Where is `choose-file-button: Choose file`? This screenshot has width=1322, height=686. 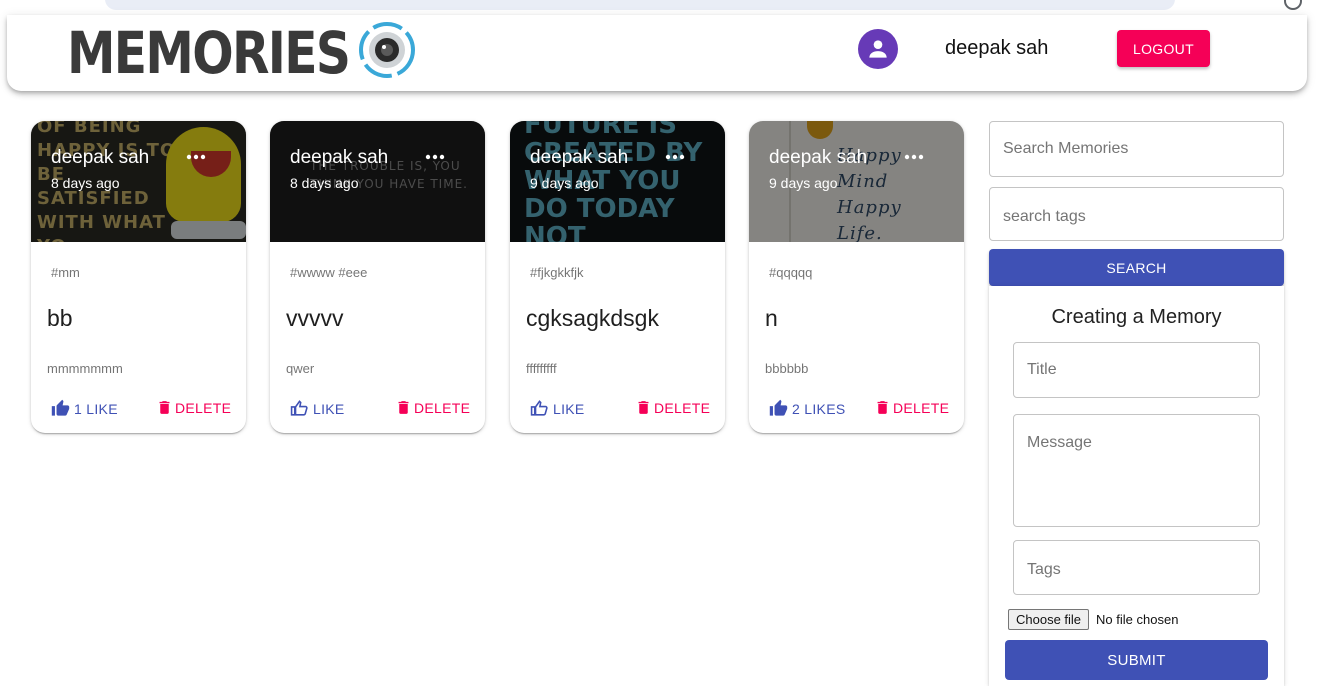 choose-file-button: Choose file is located at coordinates (1049, 619).